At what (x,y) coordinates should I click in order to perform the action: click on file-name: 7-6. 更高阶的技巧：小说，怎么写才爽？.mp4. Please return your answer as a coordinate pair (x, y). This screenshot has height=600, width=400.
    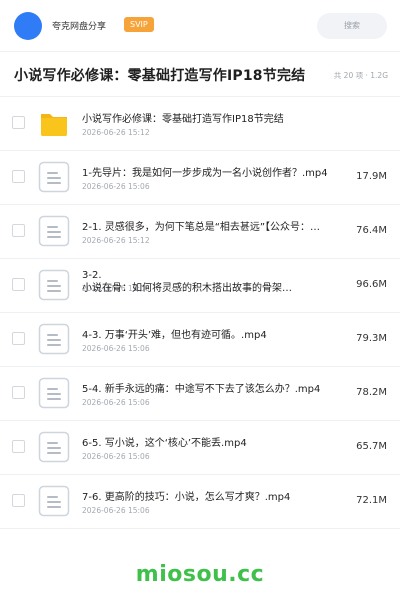
    Looking at the image, I should click on (216, 495).